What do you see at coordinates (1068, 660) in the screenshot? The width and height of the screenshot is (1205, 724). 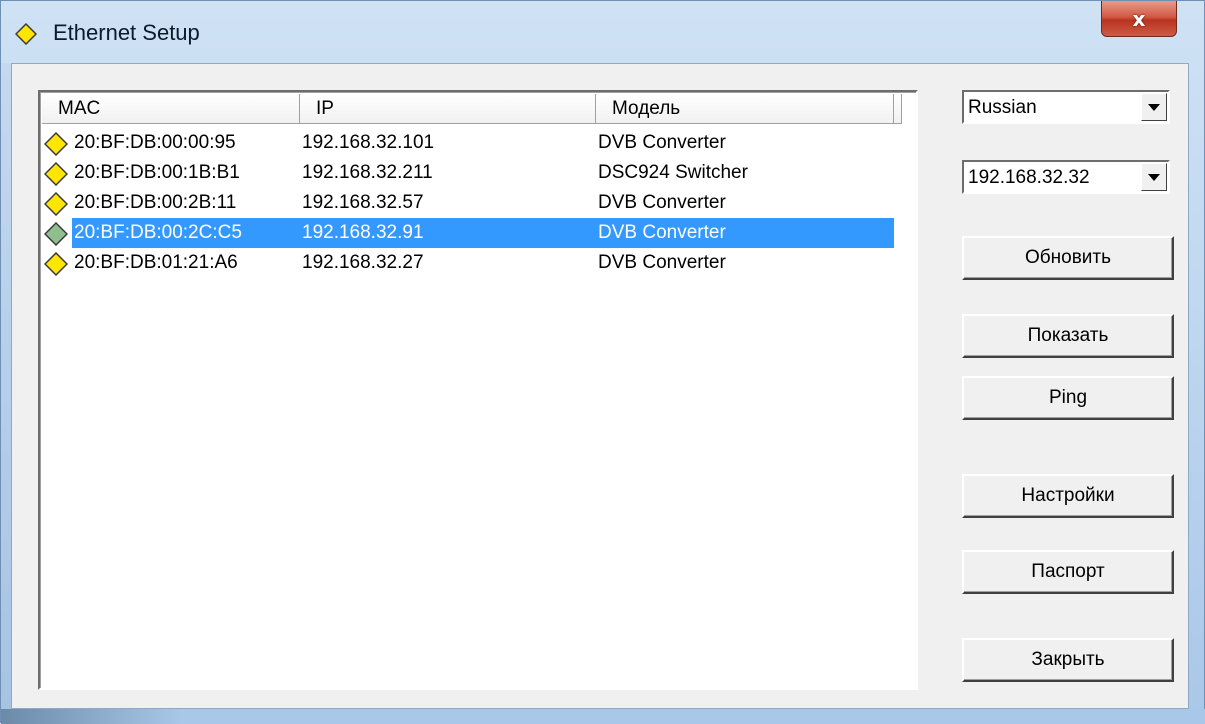 I see `close-button: Закрыть` at bounding box center [1068, 660].